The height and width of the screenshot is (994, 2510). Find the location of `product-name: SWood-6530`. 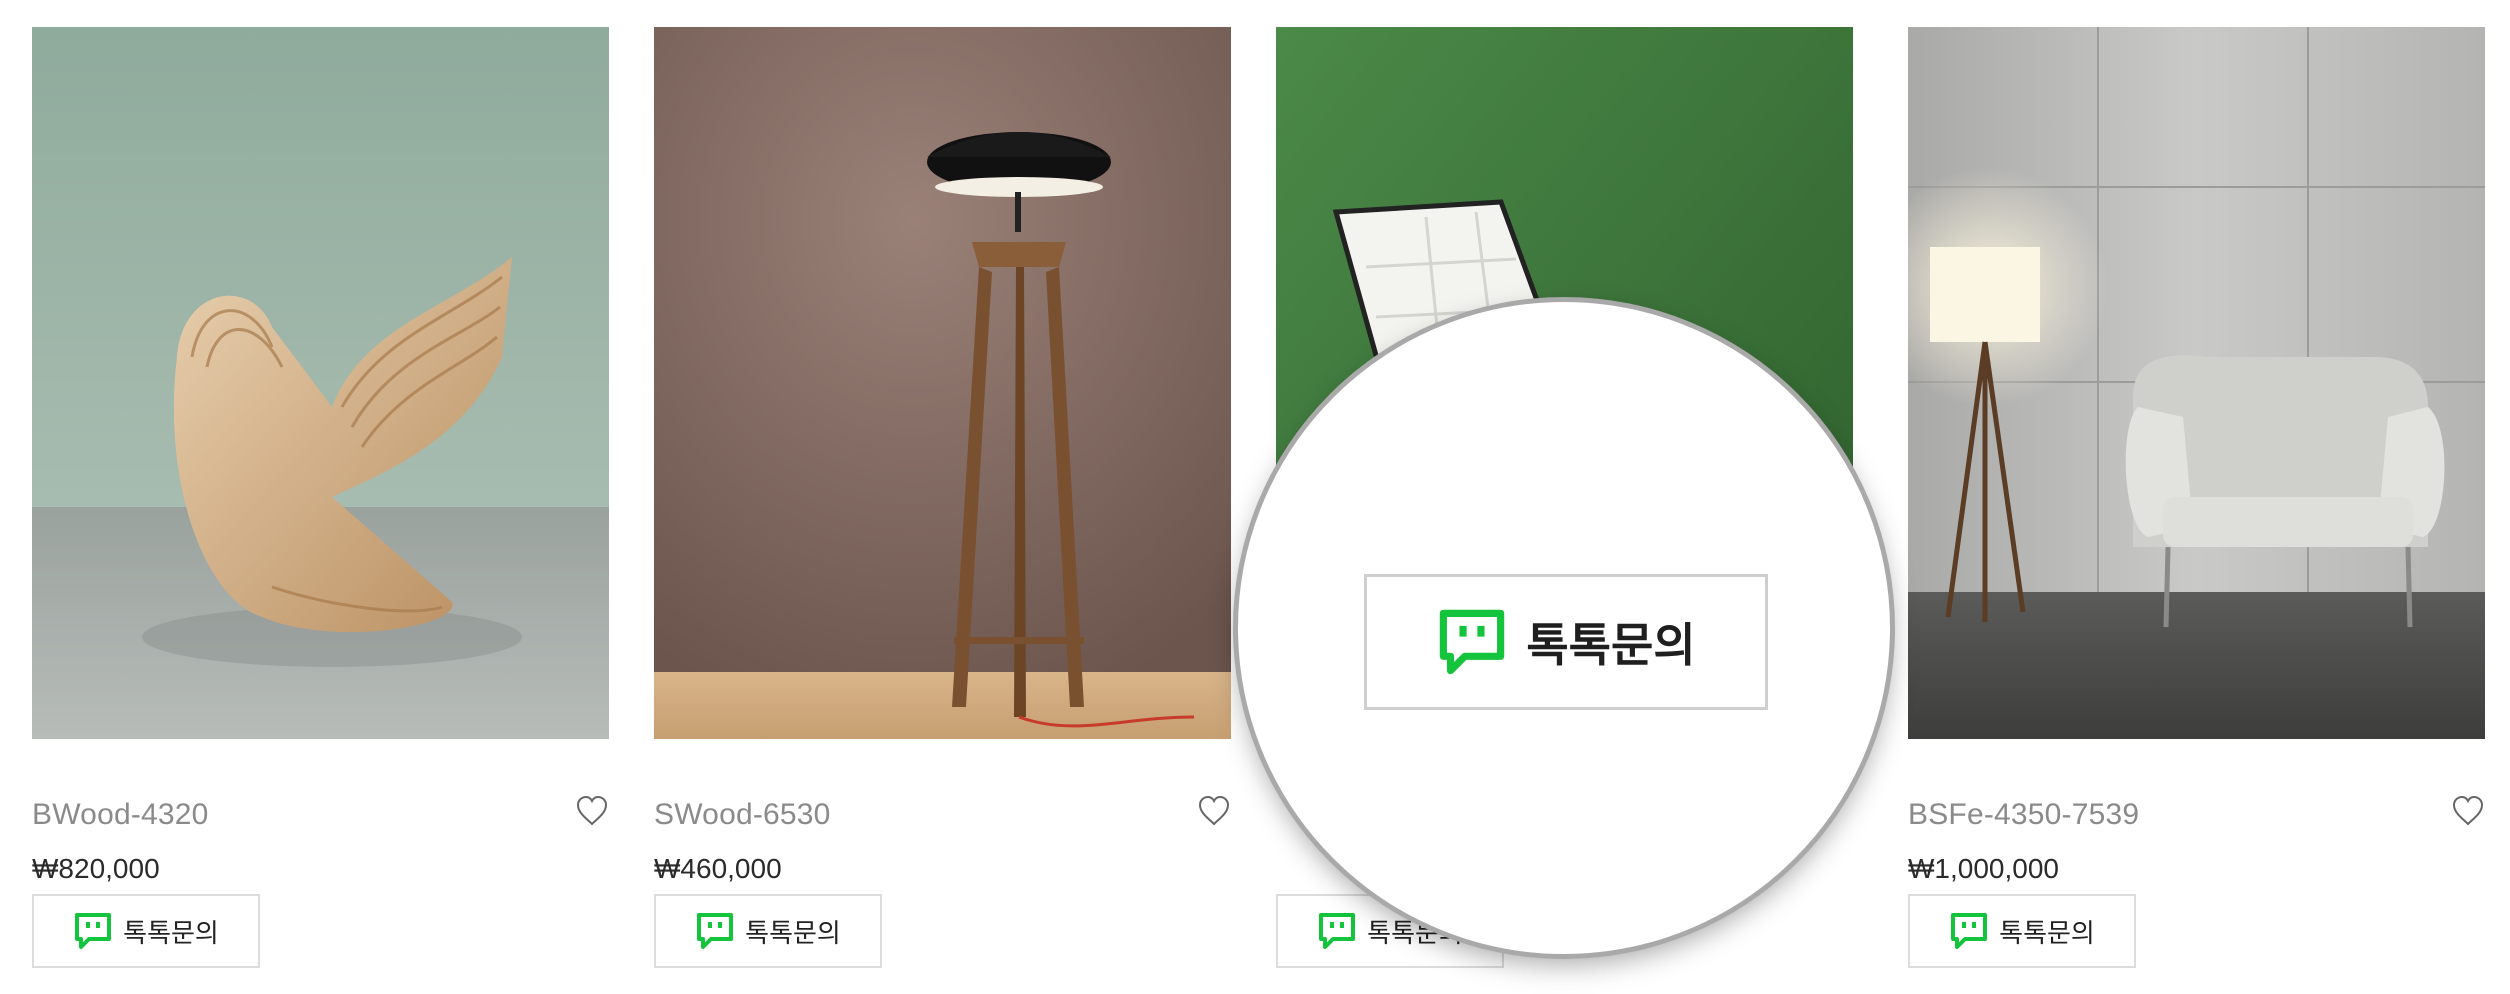

product-name: SWood-6530 is located at coordinates (742, 815).